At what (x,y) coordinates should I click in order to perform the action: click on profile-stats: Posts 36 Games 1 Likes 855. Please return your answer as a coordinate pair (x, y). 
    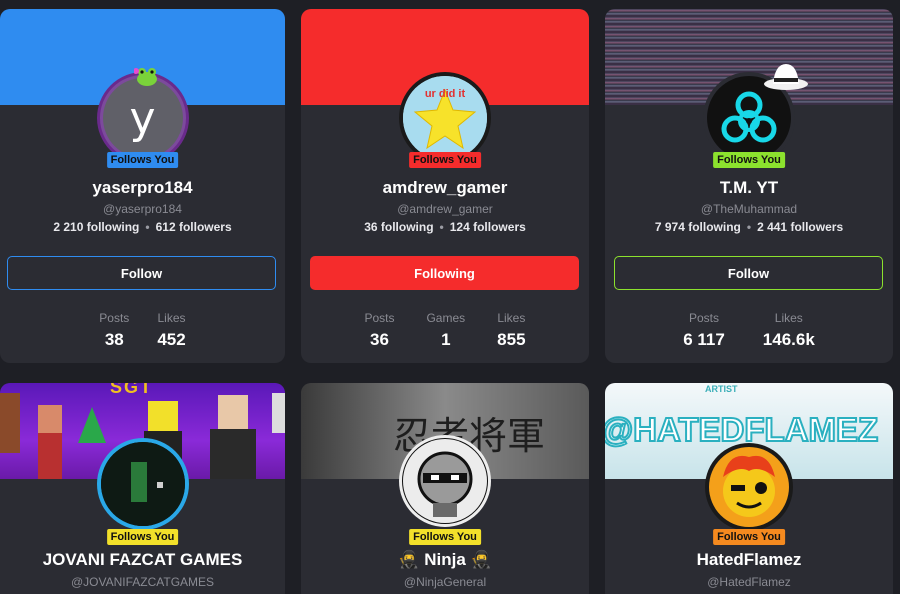
    Looking at the image, I should click on (445, 330).